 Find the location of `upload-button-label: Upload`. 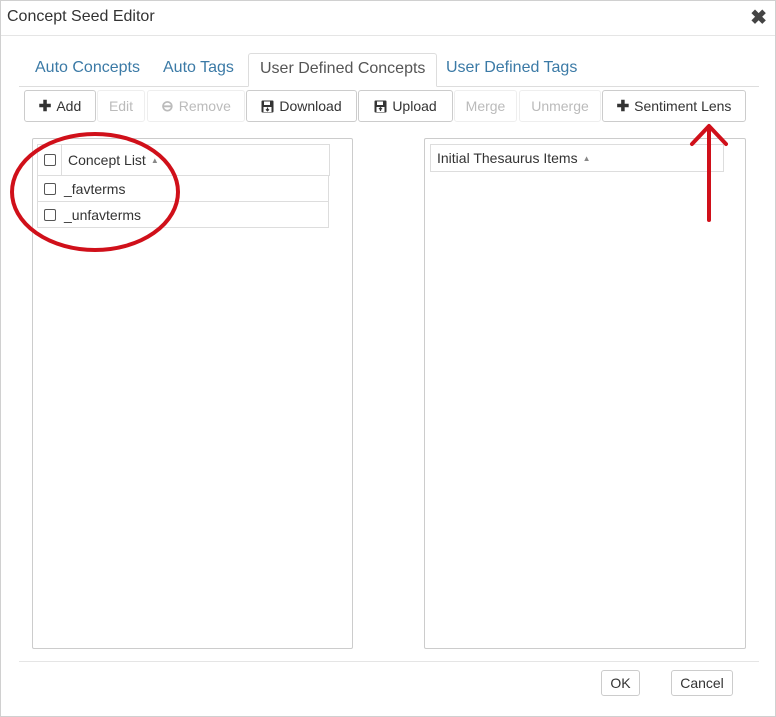

upload-button-label: Upload is located at coordinates (414, 106).